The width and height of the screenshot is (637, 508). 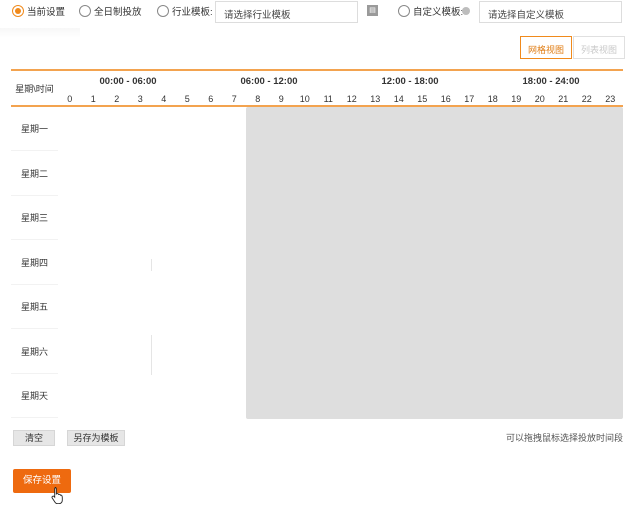 I want to click on hour-label: 18, so click(x=492, y=99).